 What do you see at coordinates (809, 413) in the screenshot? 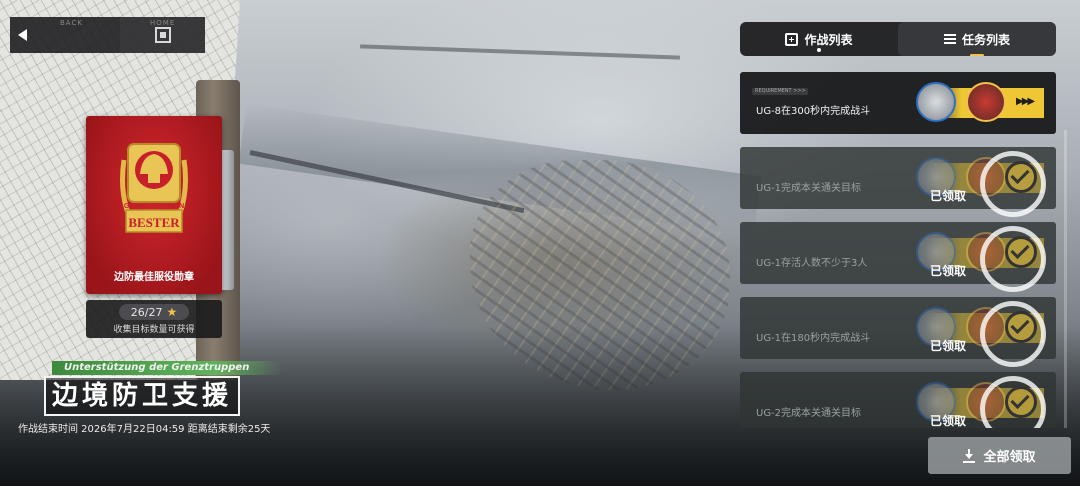
I see `mission-text: UG-2完成本关通关目标` at bounding box center [809, 413].